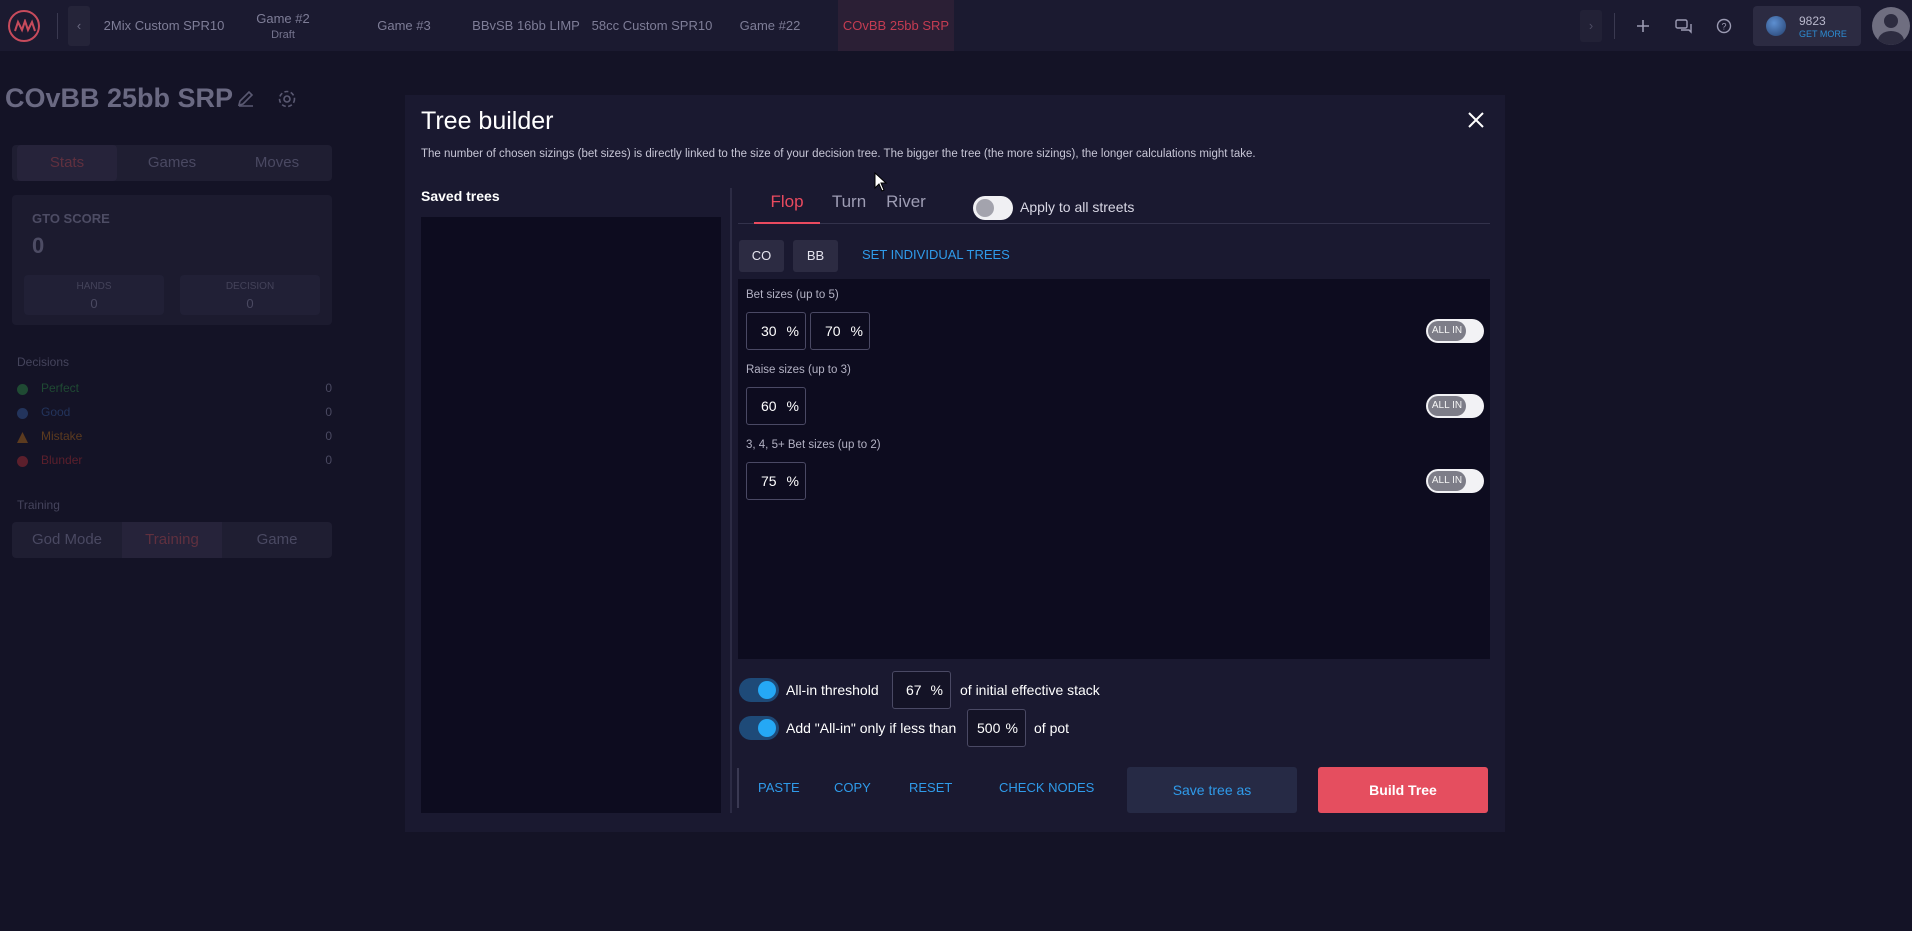 The height and width of the screenshot is (931, 1912). Describe the element at coordinates (798, 370) in the screenshot. I see `raise-sizes-label: Raise sizes (up to 3)` at that location.